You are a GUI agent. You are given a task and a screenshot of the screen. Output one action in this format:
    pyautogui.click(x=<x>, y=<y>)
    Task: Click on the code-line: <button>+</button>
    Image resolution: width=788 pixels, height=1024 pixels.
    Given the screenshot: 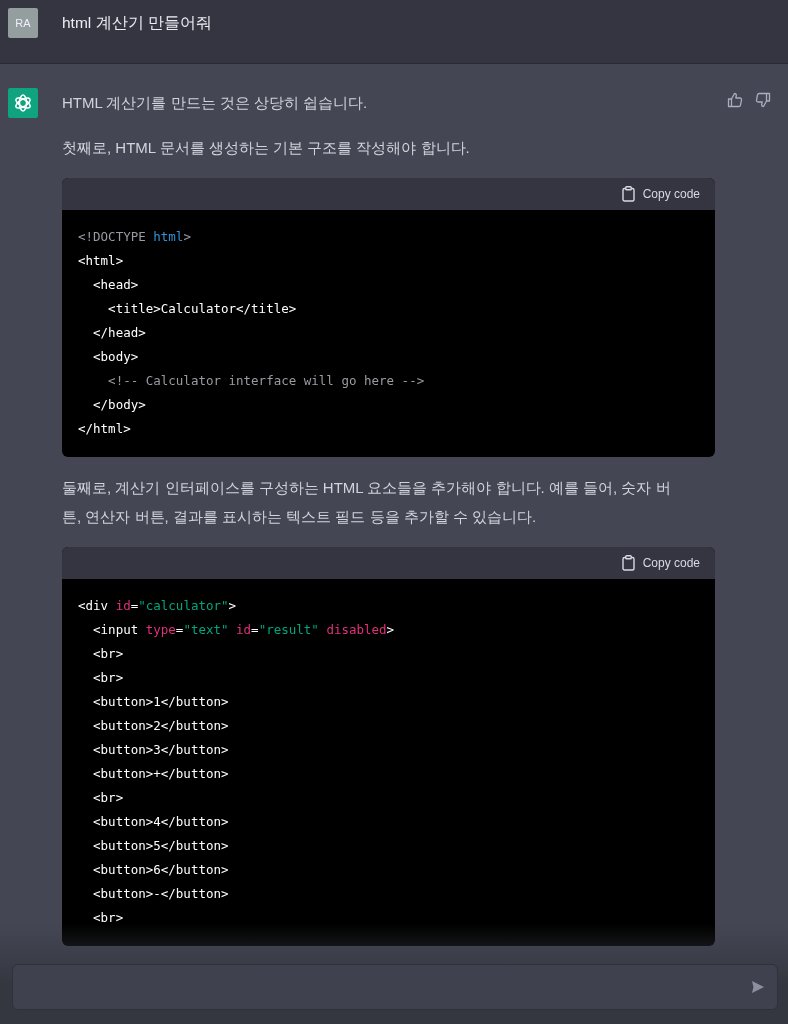 What is the action you would take?
    pyautogui.click(x=160, y=774)
    